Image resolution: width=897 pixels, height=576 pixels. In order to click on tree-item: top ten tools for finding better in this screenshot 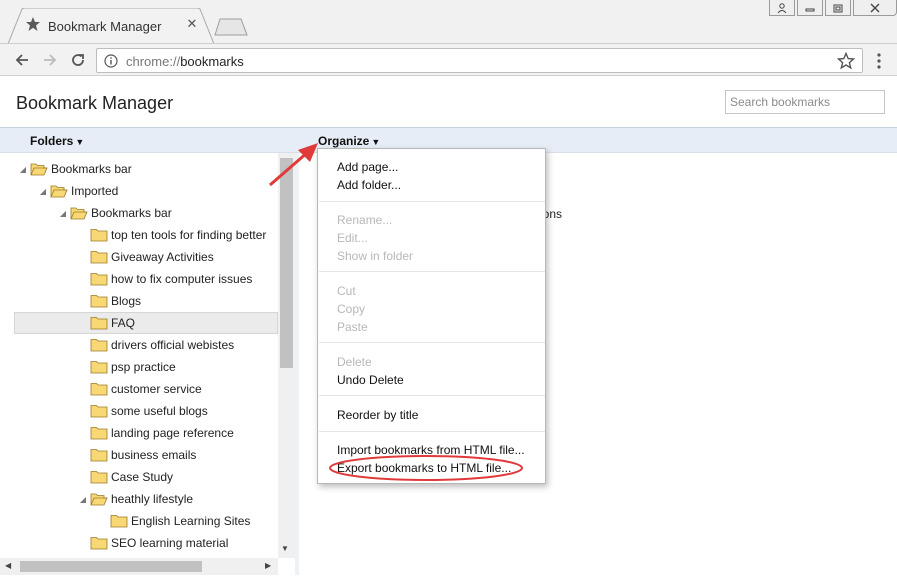, I will do `click(139, 235)`.